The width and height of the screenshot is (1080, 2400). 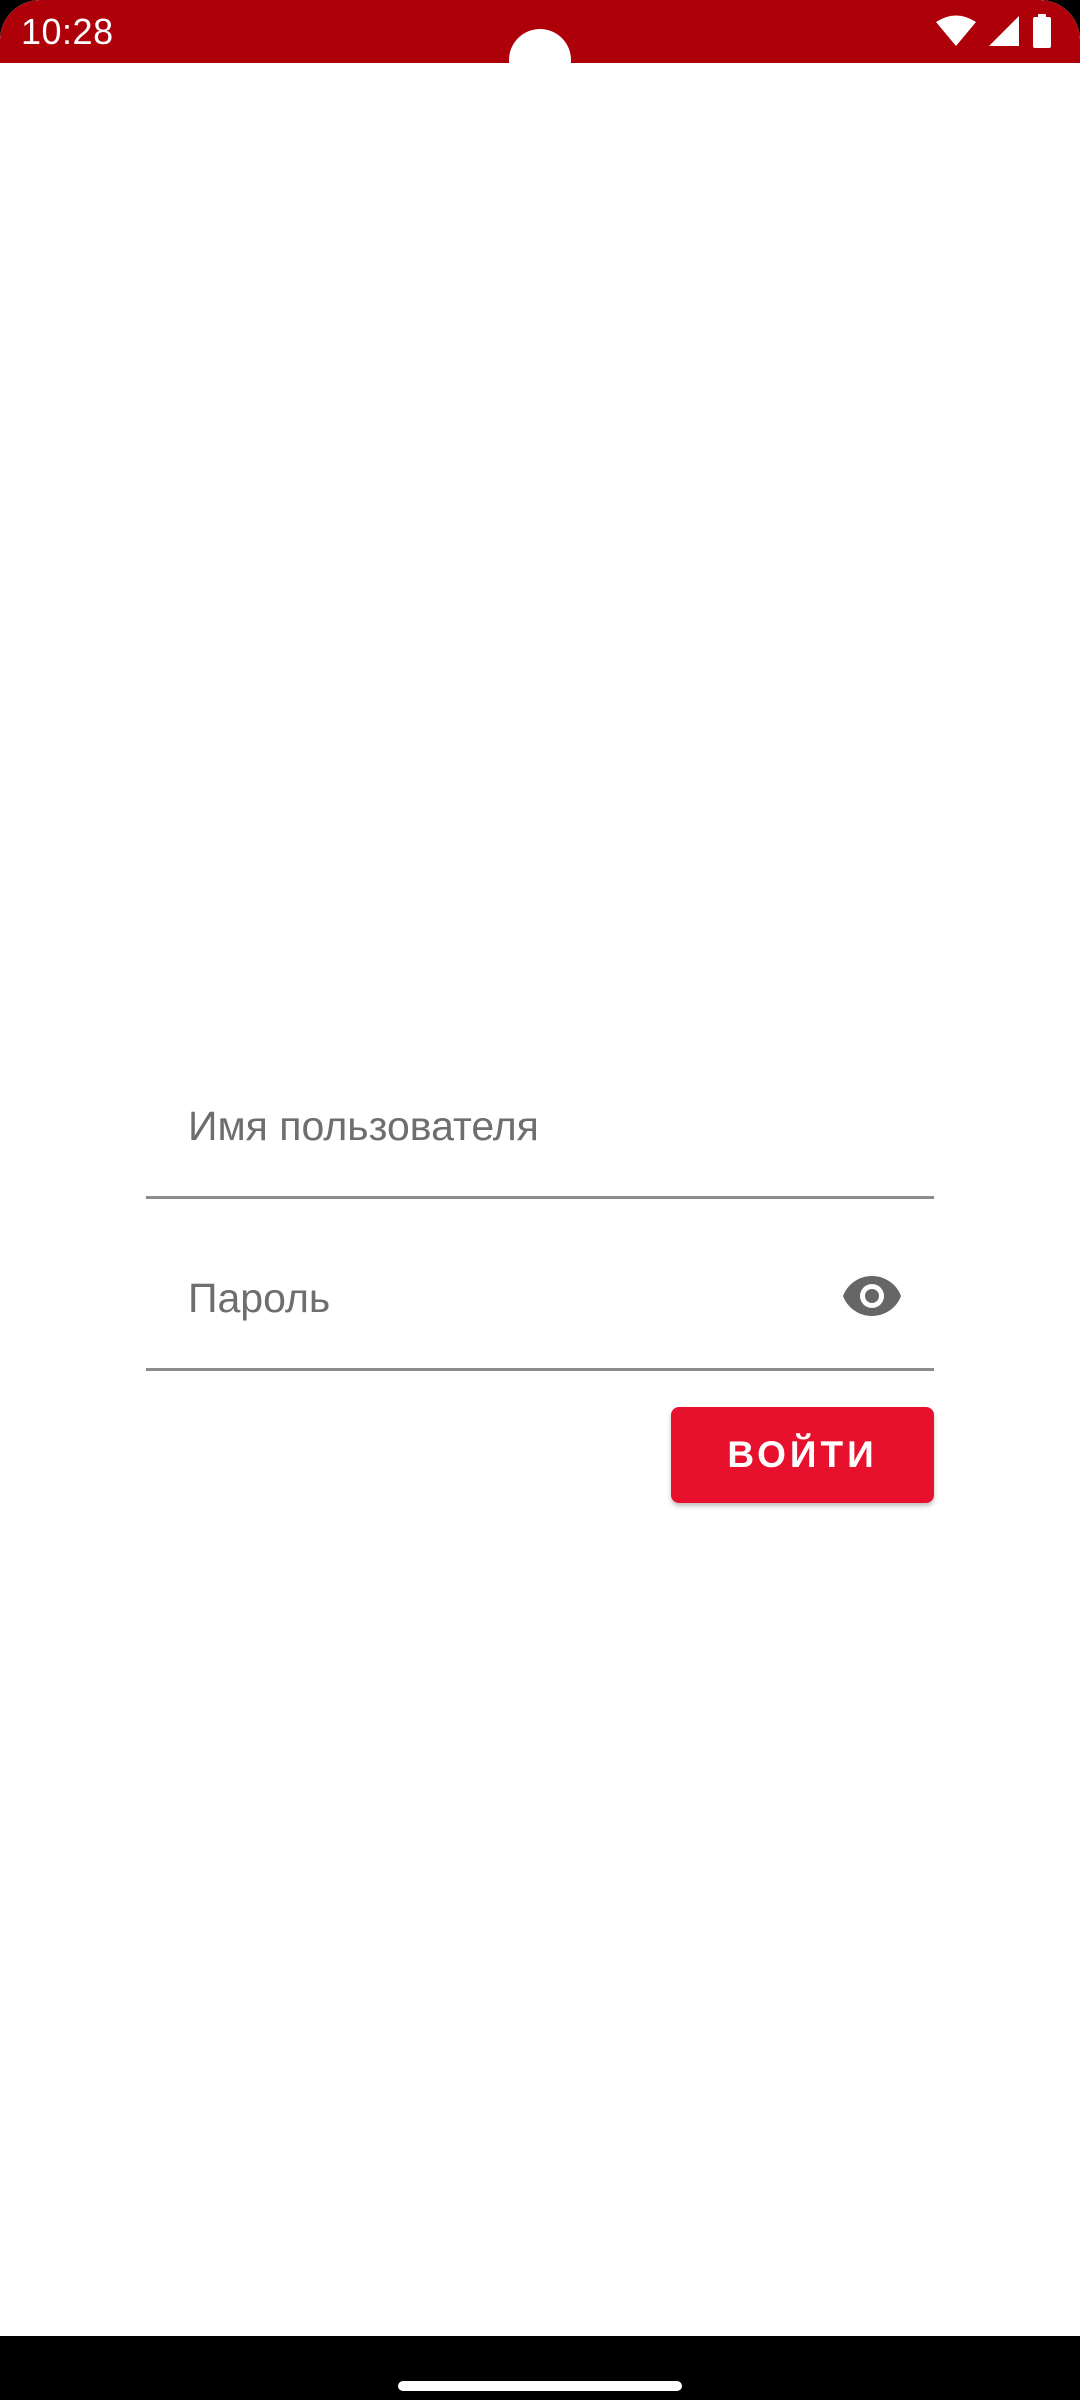 I want to click on cellular-signal-icon, so click(x=1004, y=31).